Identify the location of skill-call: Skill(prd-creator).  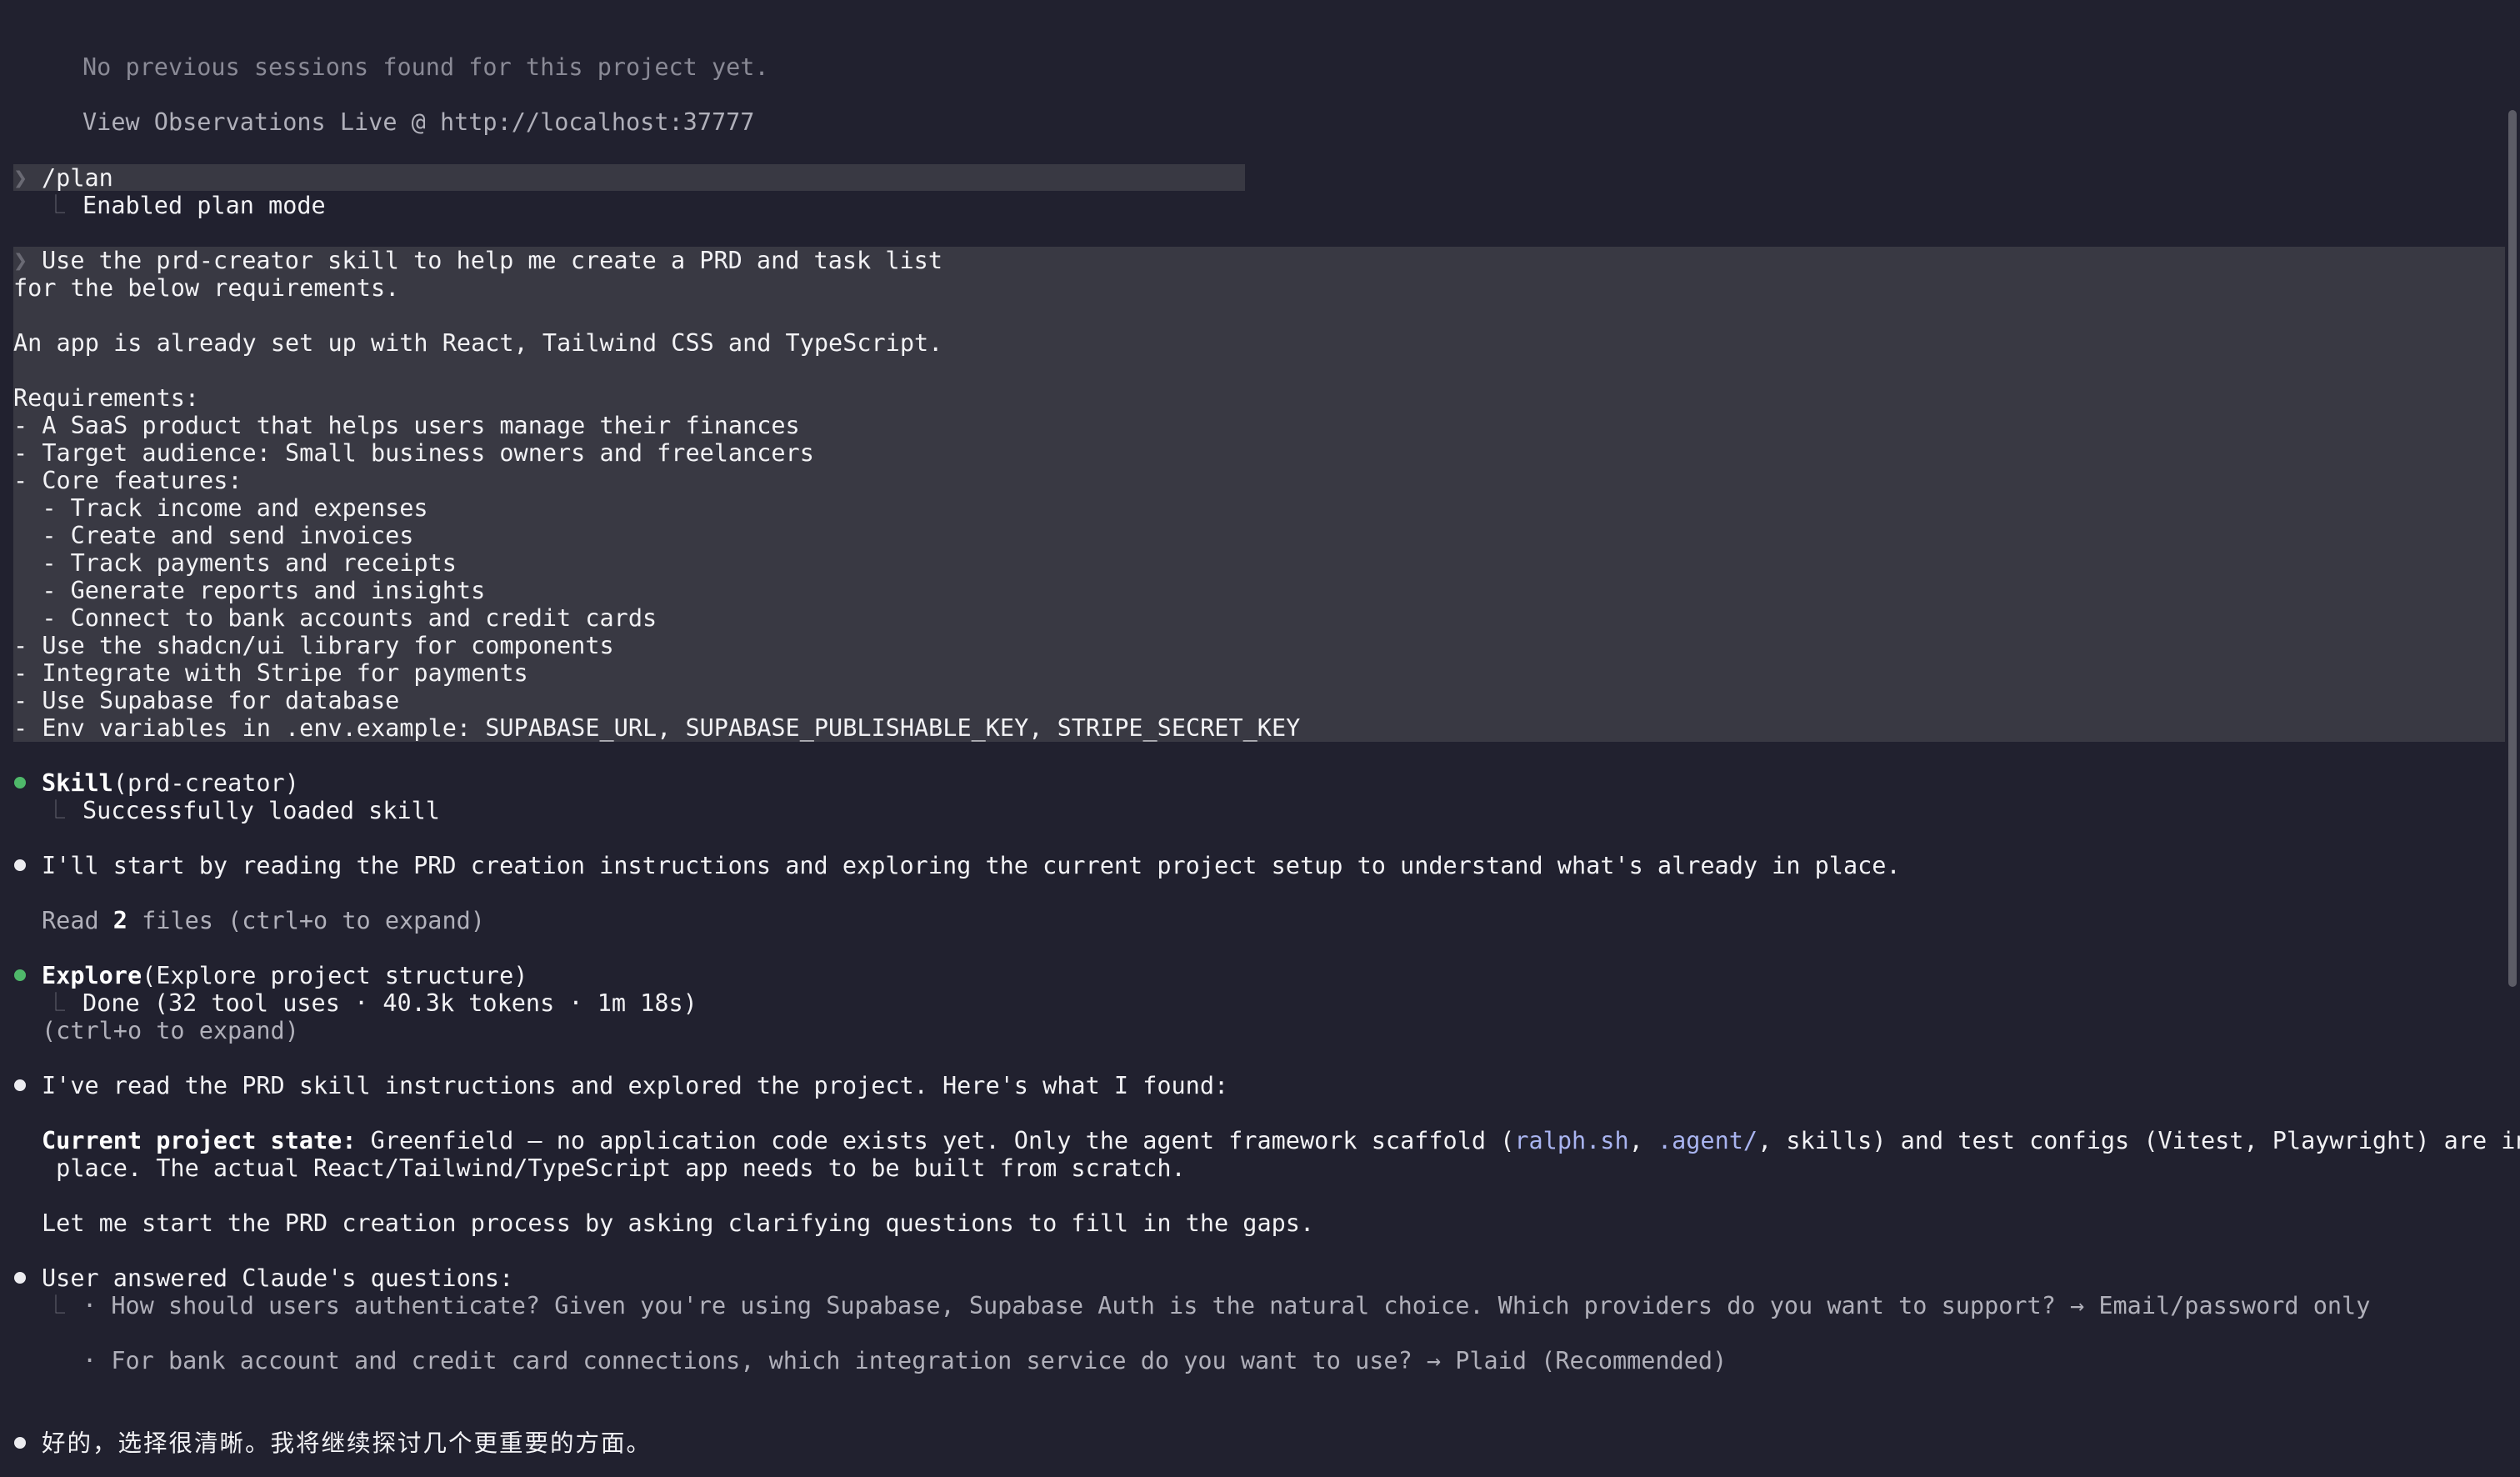
(170, 783).